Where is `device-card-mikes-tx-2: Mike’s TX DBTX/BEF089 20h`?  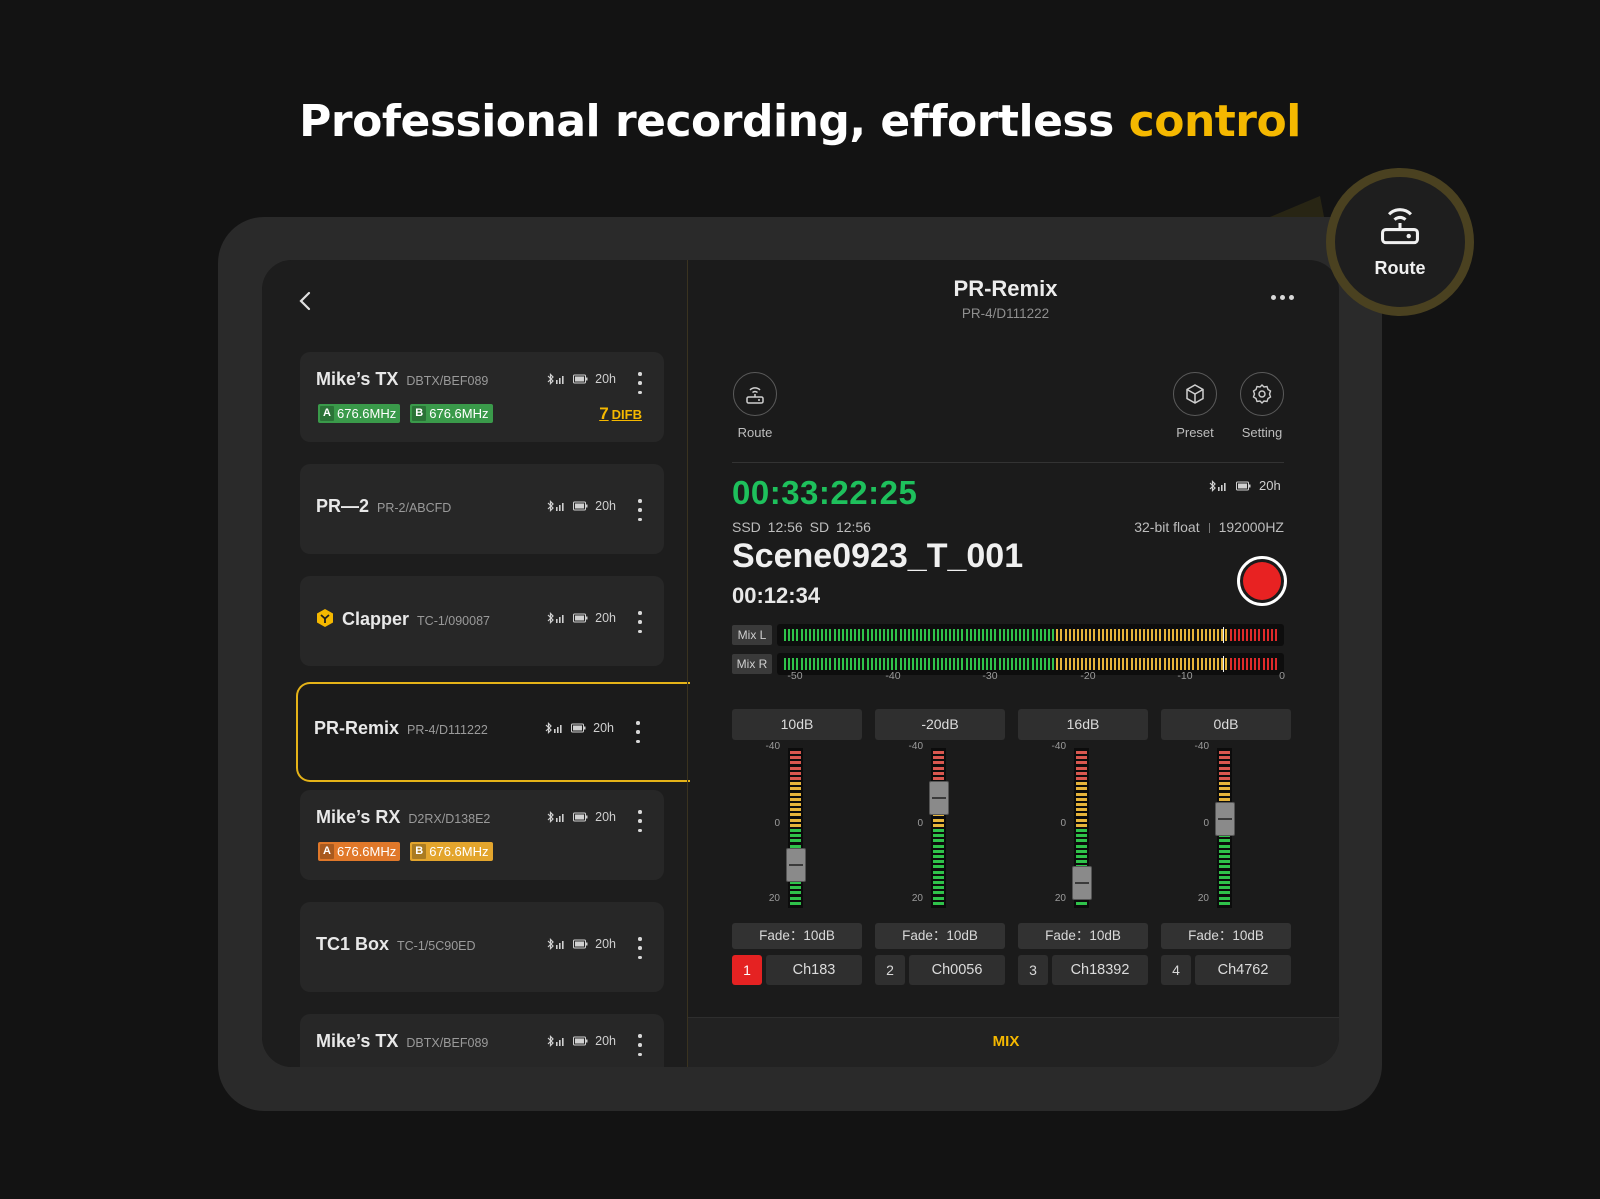 device-card-mikes-tx-2: Mike’s TX DBTX/BEF089 20h is located at coordinates (482, 1040).